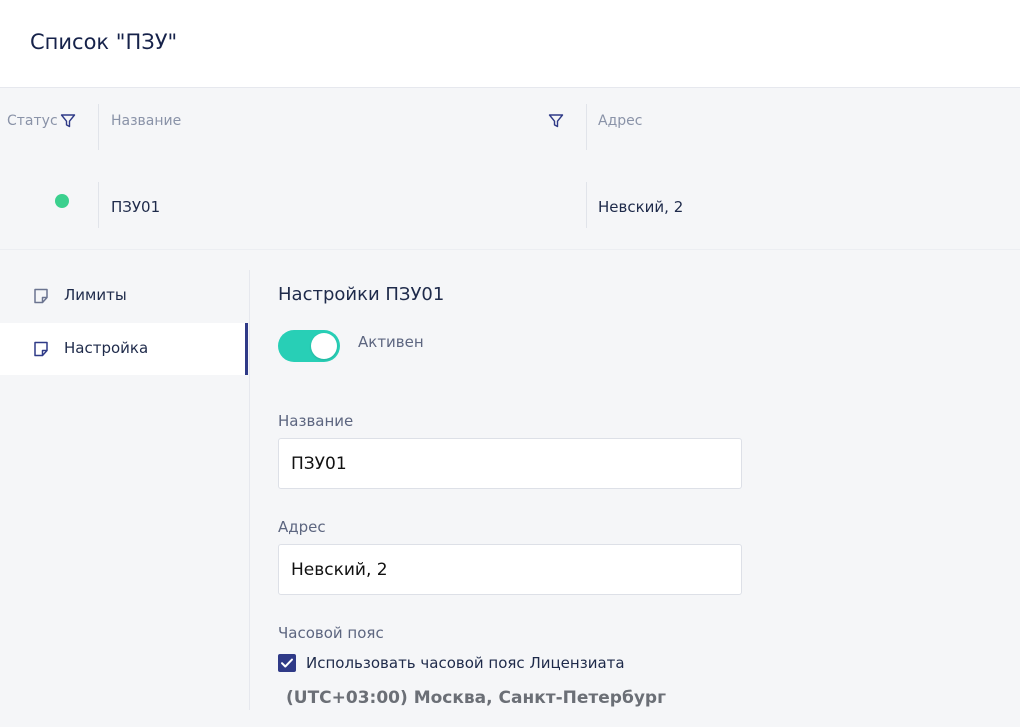 This screenshot has width=1020, height=727. I want to click on sidebar-item-limits: Лимиты, so click(124, 296).